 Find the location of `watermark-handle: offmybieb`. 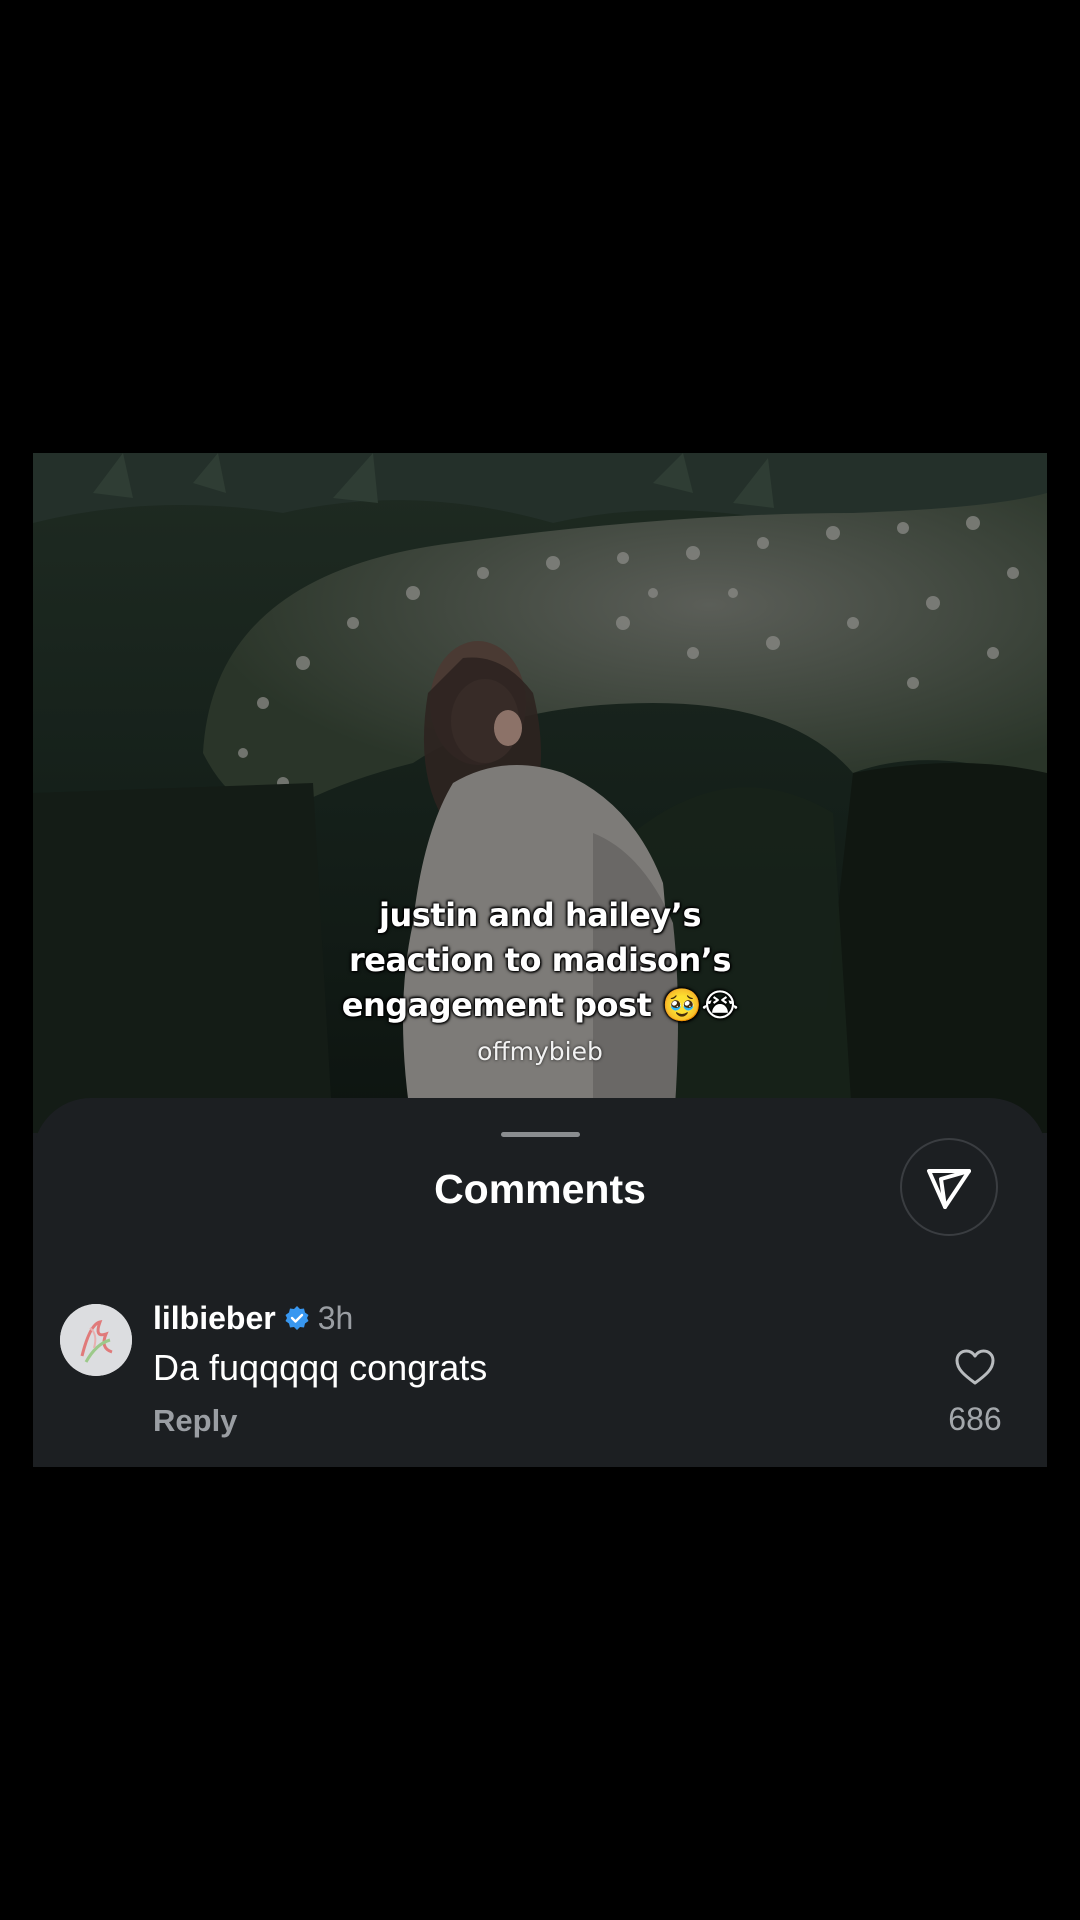

watermark-handle: offmybieb is located at coordinates (540, 1051).